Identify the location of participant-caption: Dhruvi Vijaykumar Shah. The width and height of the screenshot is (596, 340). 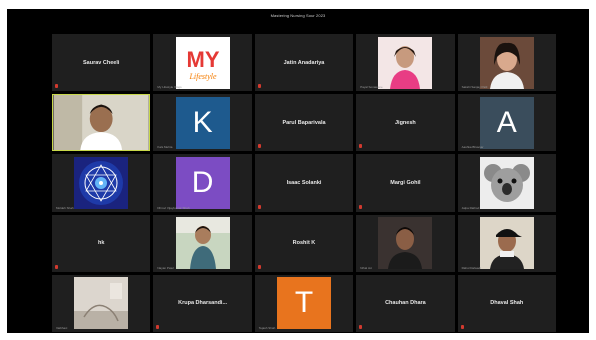
(173, 207).